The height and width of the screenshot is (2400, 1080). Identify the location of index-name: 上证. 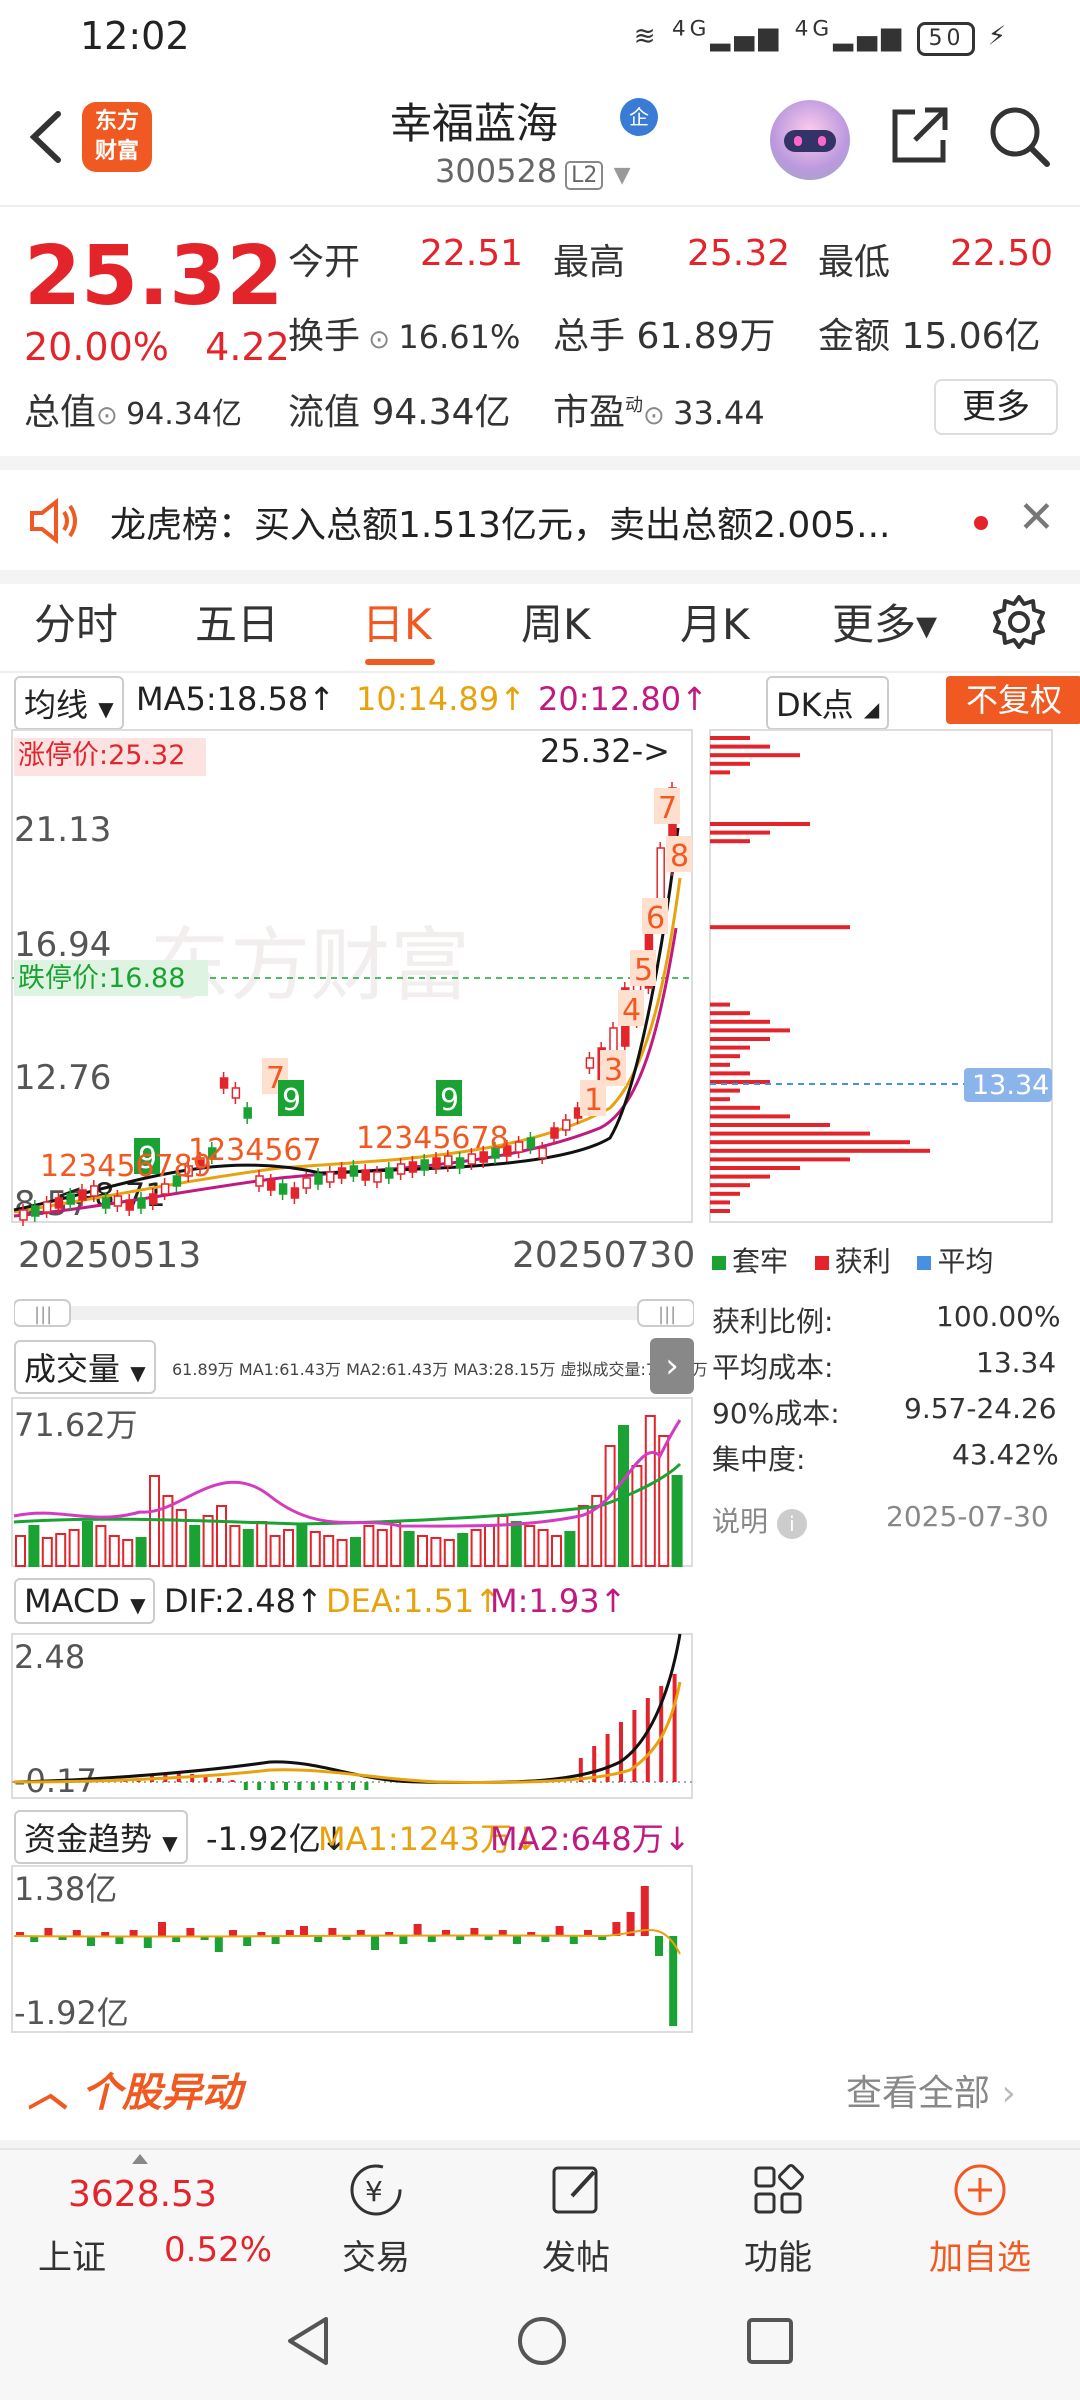
(72, 2258).